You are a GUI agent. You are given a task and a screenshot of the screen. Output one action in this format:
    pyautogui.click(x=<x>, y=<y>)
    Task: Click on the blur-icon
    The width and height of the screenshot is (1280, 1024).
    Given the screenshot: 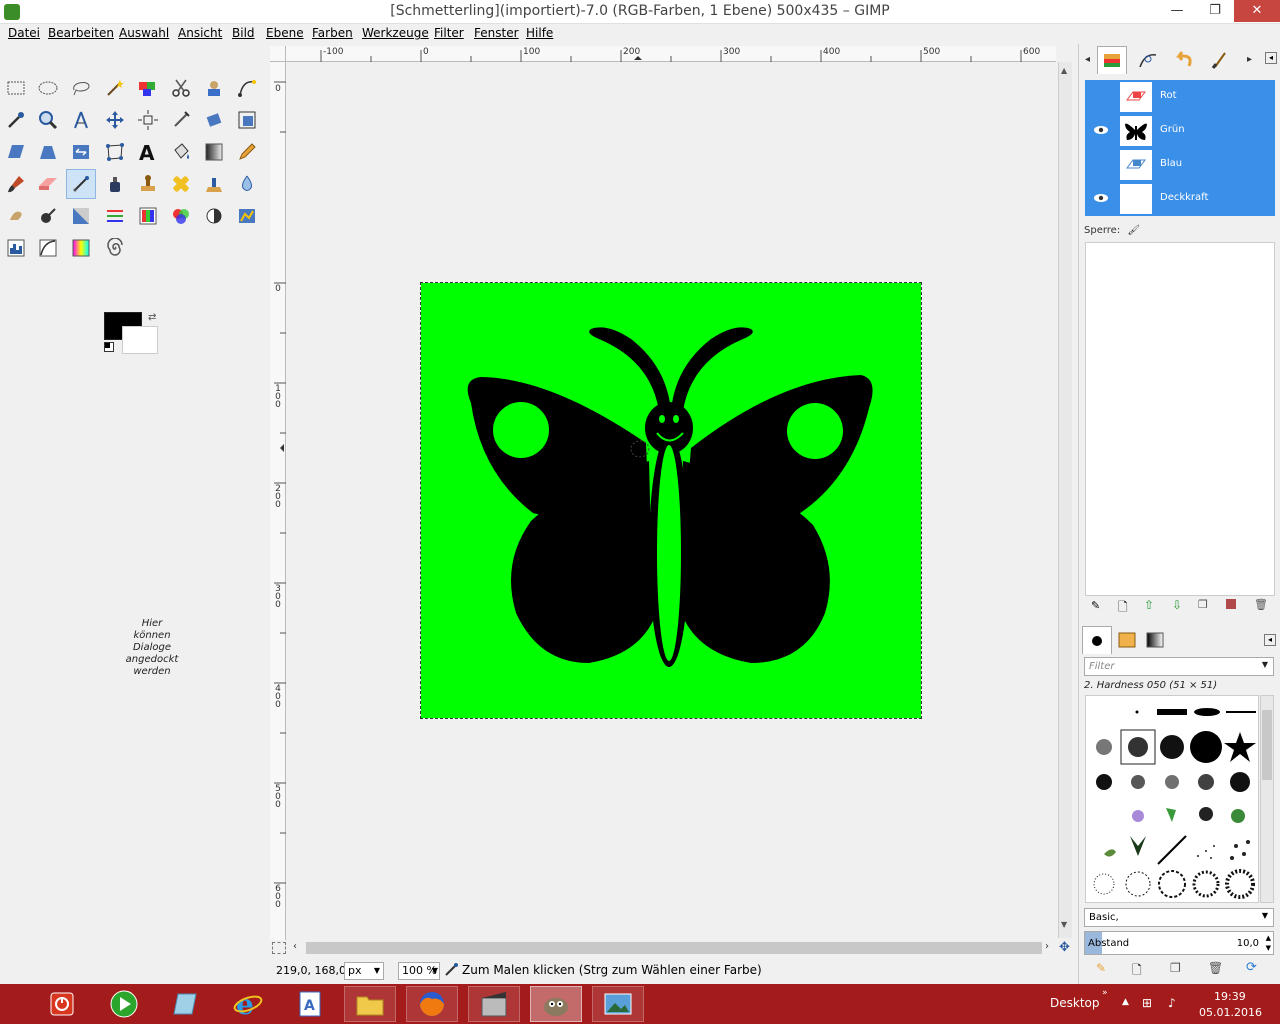 What is the action you would take?
    pyautogui.click(x=247, y=184)
    